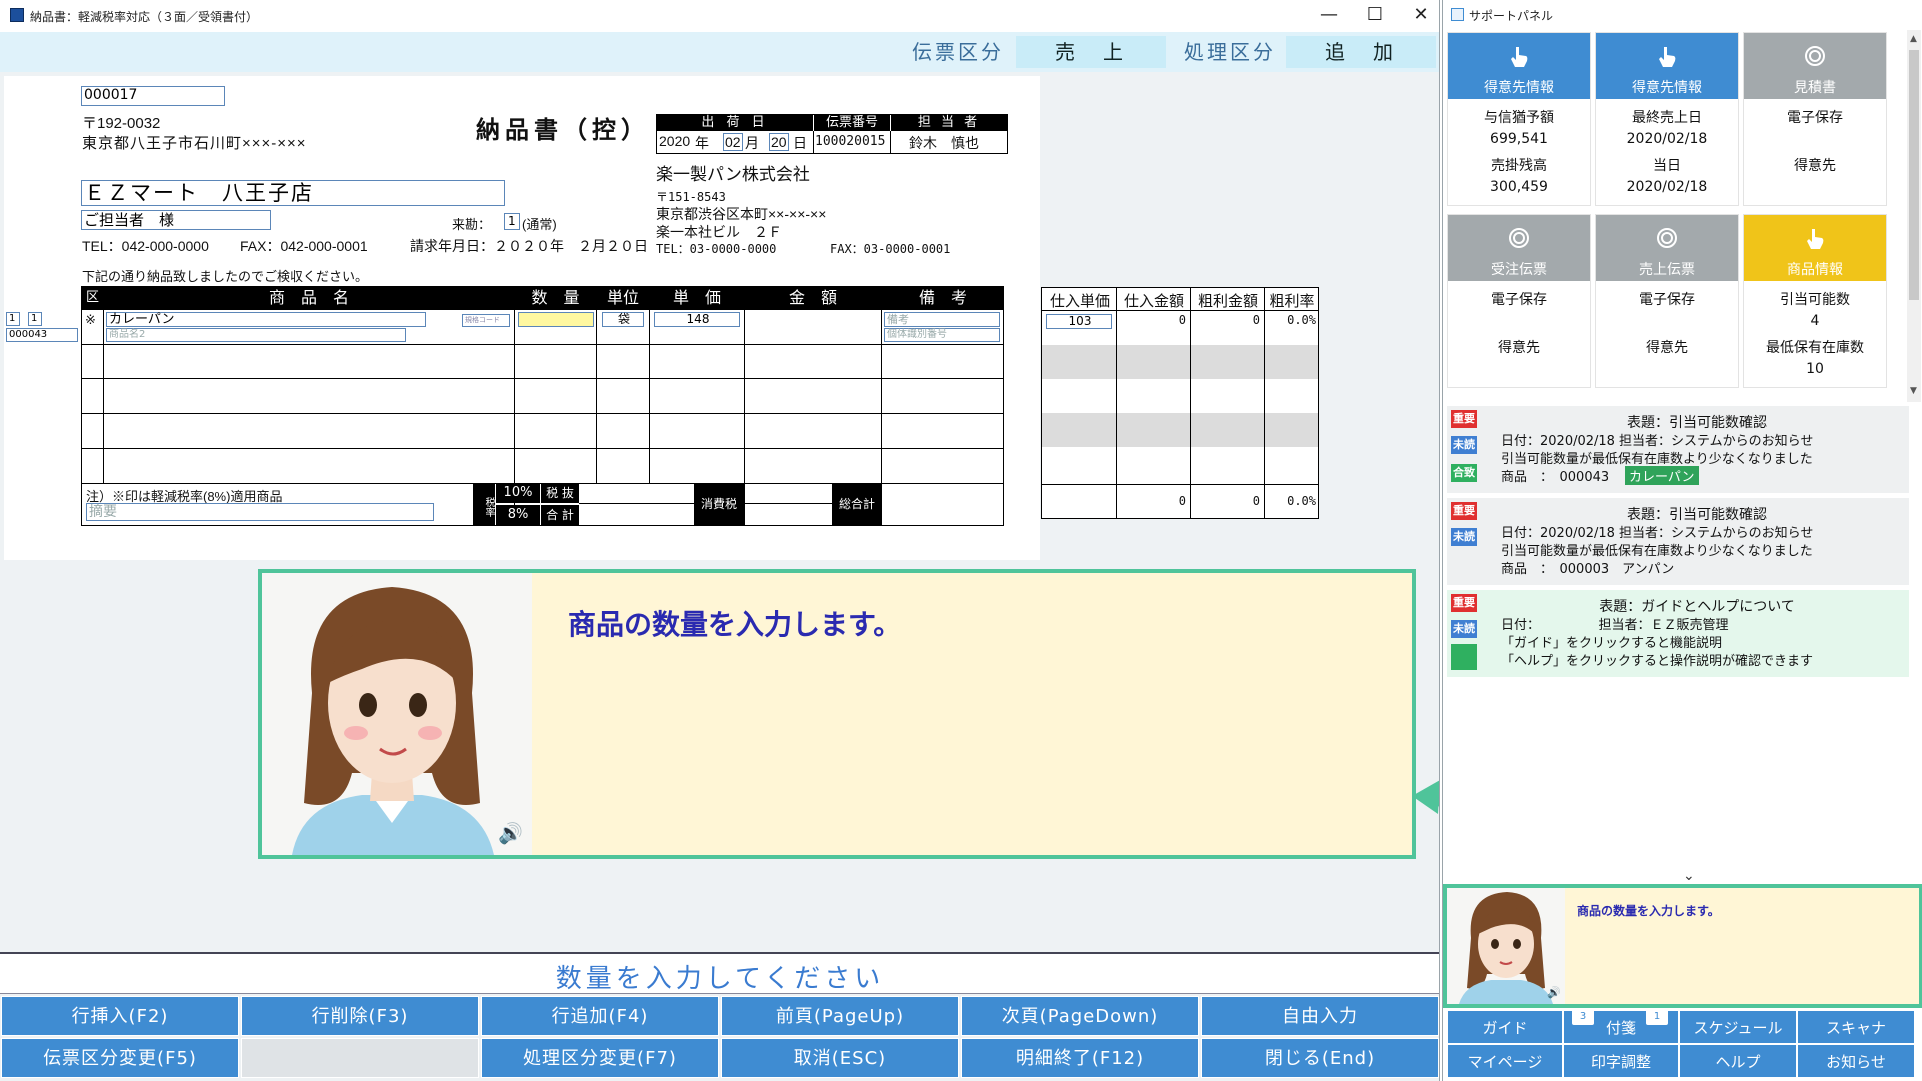 The height and width of the screenshot is (1081, 1922). What do you see at coordinates (697, 319) in the screenshot?
I see `row1-price-field: 148` at bounding box center [697, 319].